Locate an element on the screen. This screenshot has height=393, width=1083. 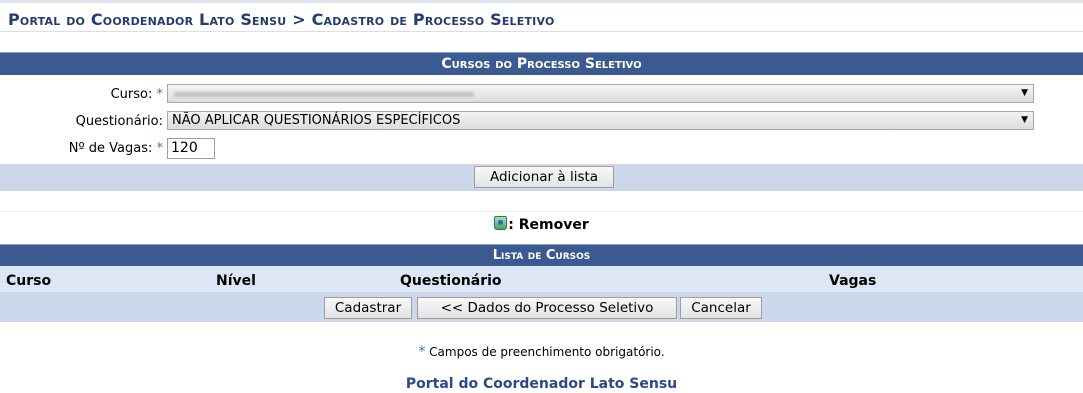
curso-row: Curso: * ▼ is located at coordinates (541, 94).